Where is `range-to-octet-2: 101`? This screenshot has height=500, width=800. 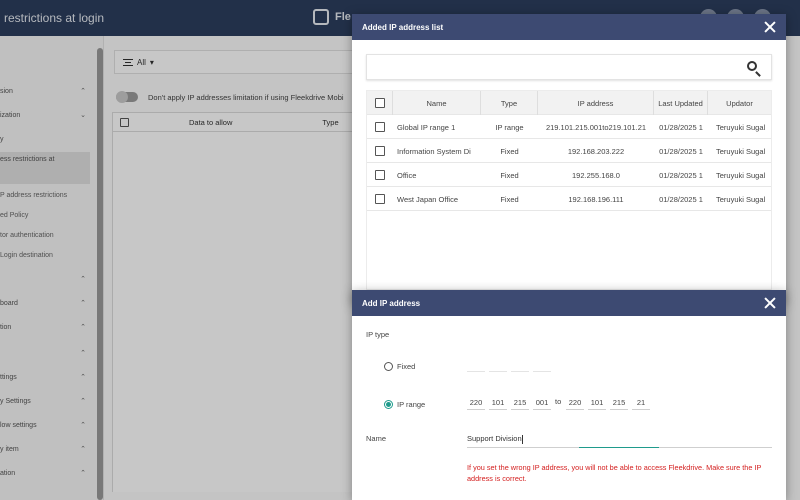
range-to-octet-2: 101 is located at coordinates (597, 404).